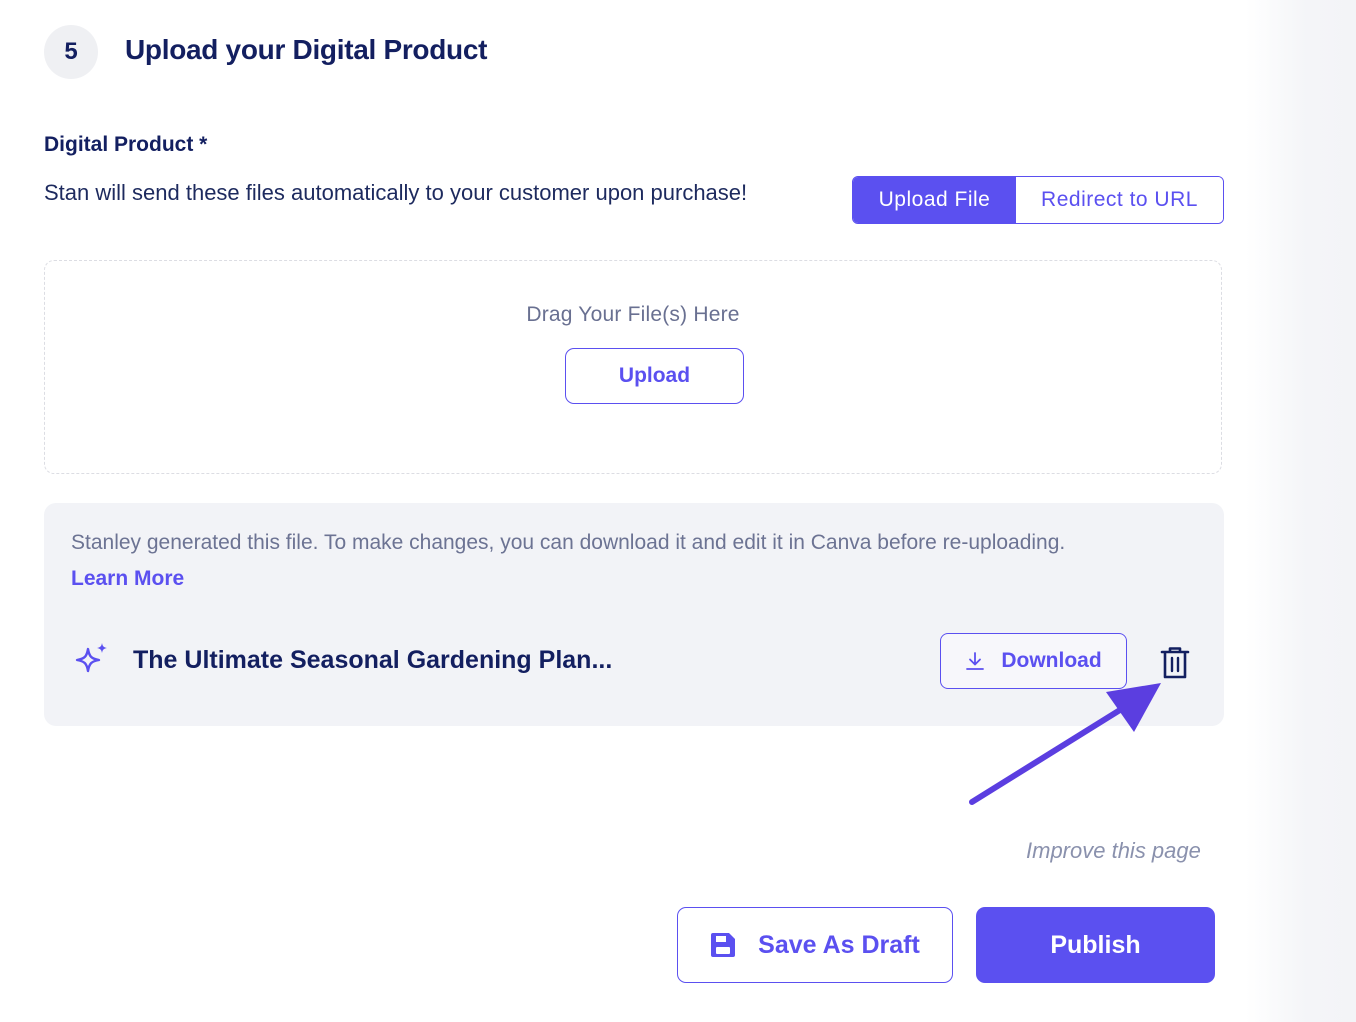 The image size is (1356, 1022). I want to click on annotation-arrow, so click(1065, 744).